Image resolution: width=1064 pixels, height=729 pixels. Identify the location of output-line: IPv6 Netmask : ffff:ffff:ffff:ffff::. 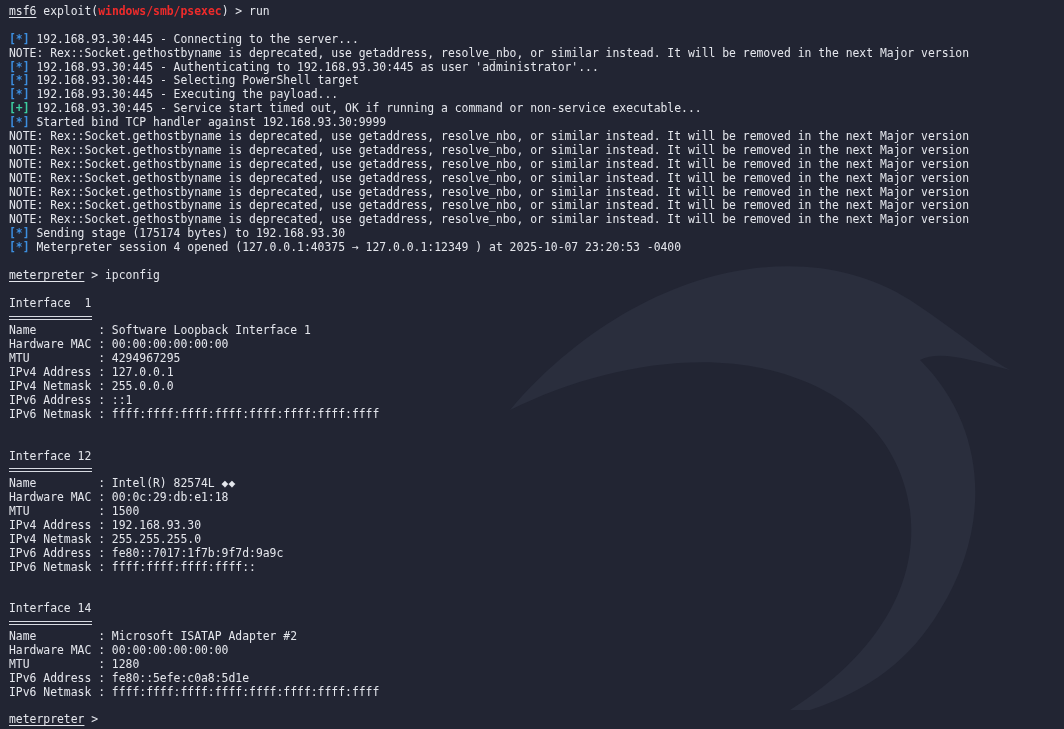
(132, 567).